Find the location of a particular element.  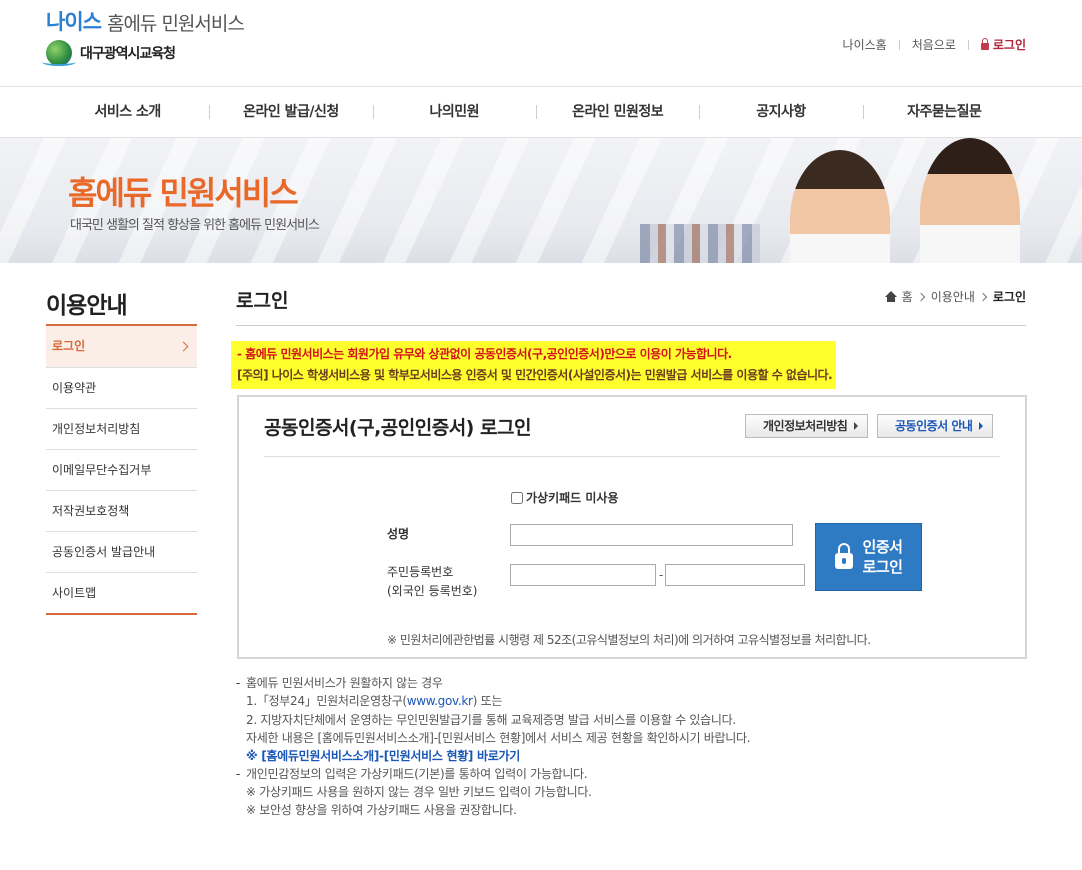

banner-subtitle: 대국민 생활의 질적 향상을 위한 홈에듀 민원서비스 is located at coordinates (195, 225).